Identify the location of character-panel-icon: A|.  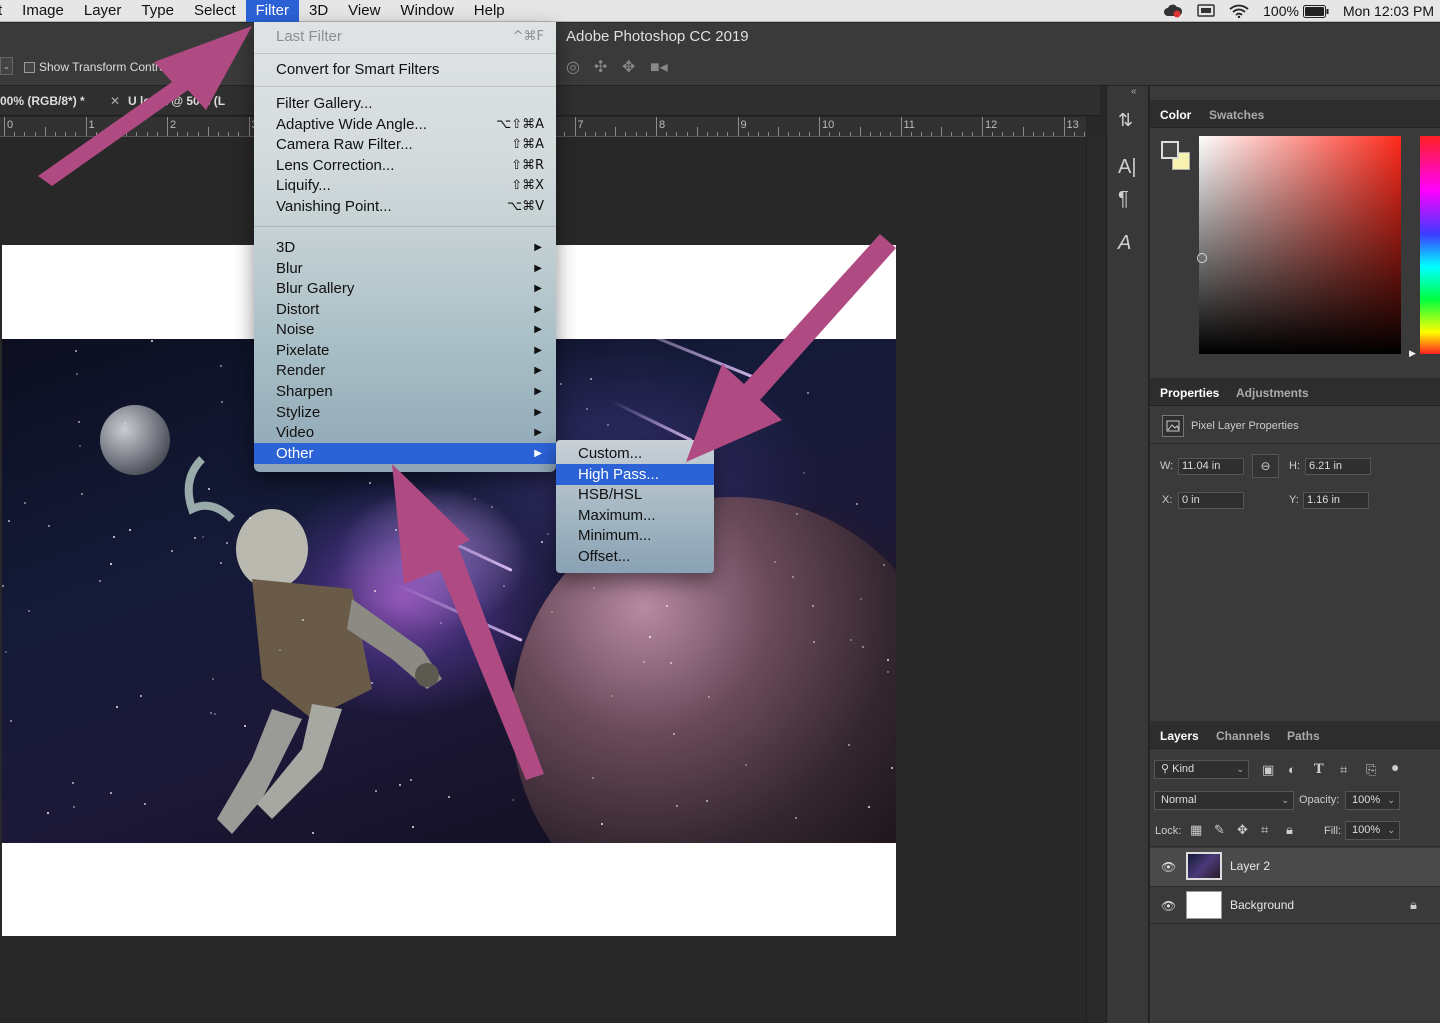
(1127, 167).